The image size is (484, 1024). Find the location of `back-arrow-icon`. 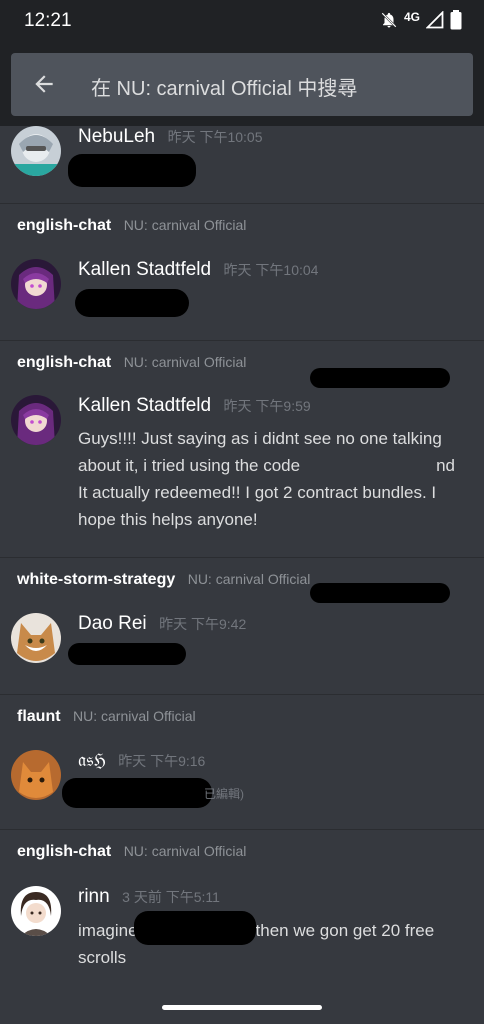

back-arrow-icon is located at coordinates (44, 84).